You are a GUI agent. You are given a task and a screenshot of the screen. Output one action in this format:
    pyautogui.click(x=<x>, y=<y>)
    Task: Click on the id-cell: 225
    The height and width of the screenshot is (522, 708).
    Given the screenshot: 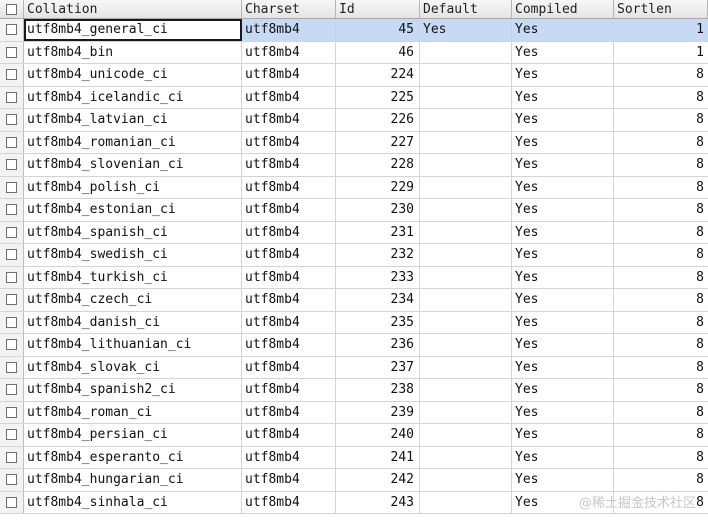 What is the action you would take?
    pyautogui.click(x=378, y=97)
    